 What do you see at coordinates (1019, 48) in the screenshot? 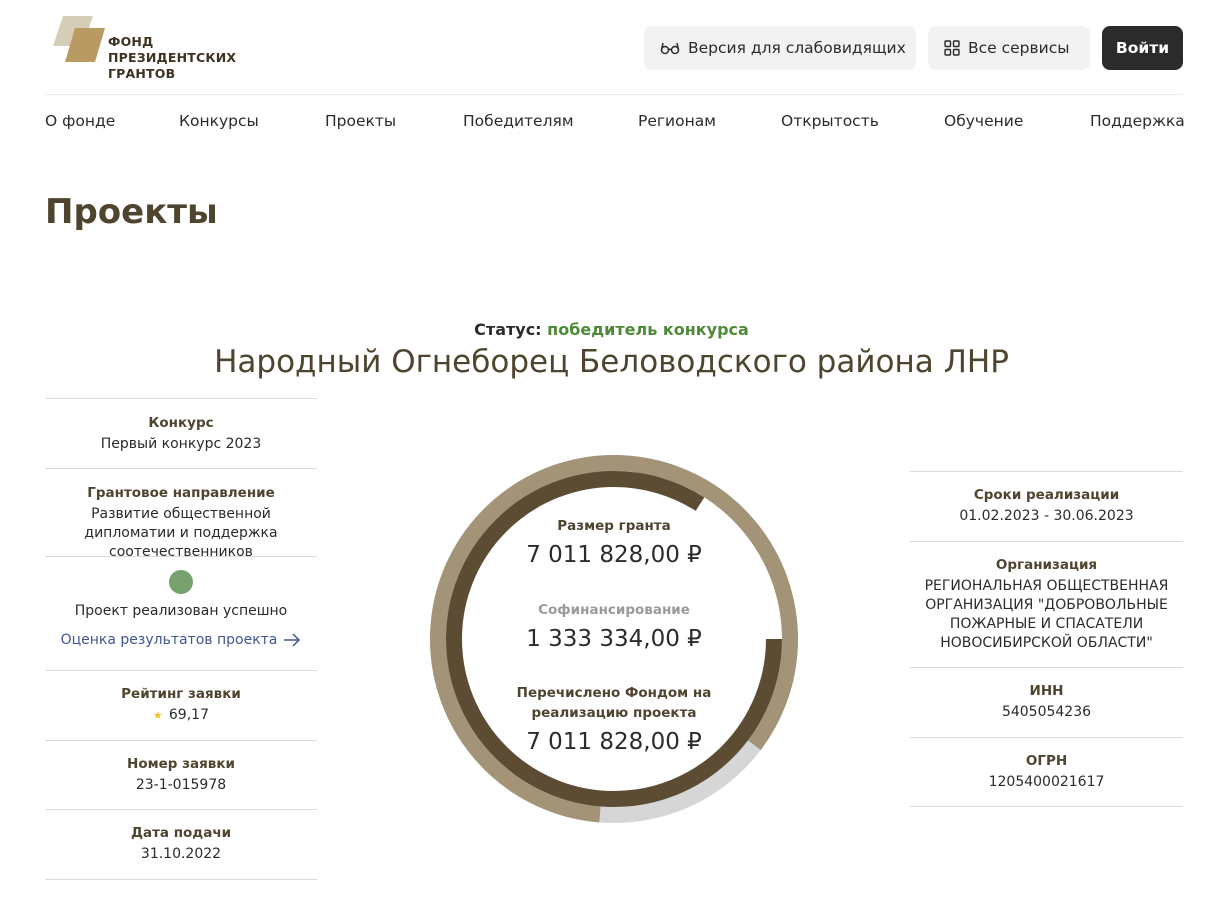
I see `all-services-label: Все сервисы` at bounding box center [1019, 48].